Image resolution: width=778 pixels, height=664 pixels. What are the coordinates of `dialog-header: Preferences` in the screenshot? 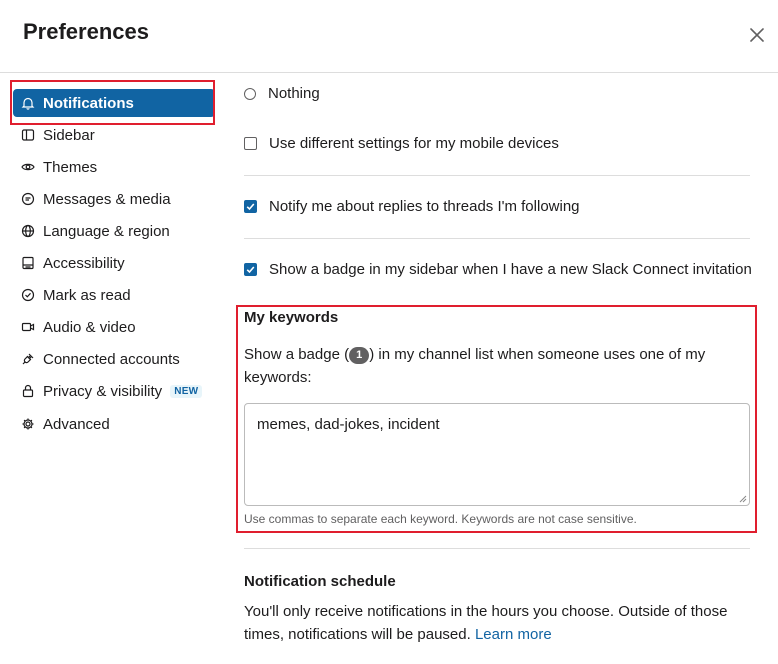 It's located at (389, 36).